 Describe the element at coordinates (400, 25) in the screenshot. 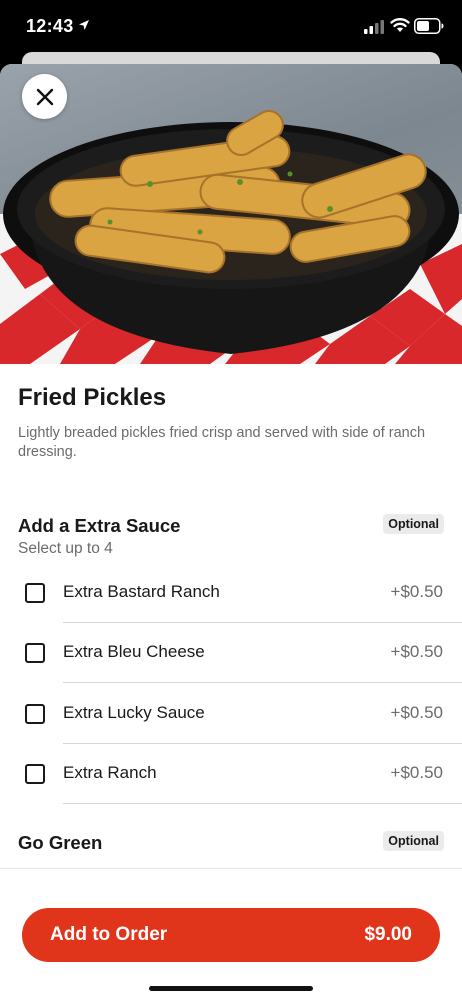

I see `wifi-icon` at that location.